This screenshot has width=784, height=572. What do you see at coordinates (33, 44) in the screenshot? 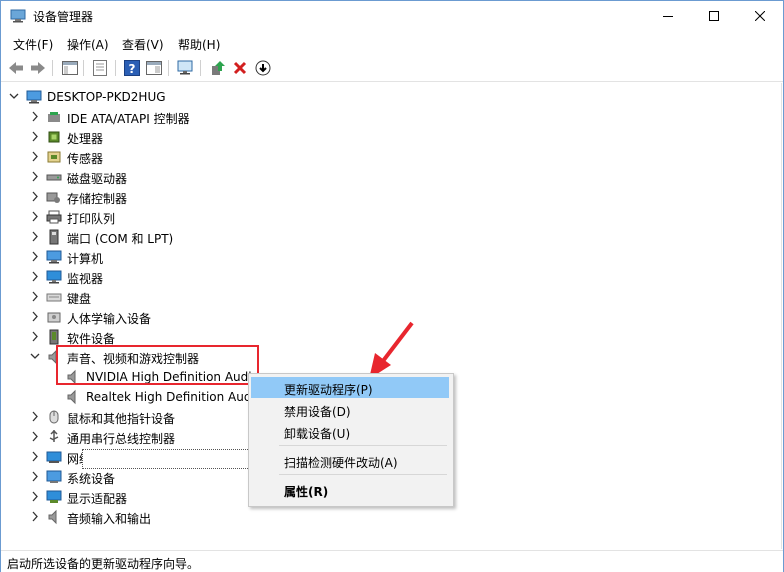
I see `menu-file: 文件(F)` at bounding box center [33, 44].